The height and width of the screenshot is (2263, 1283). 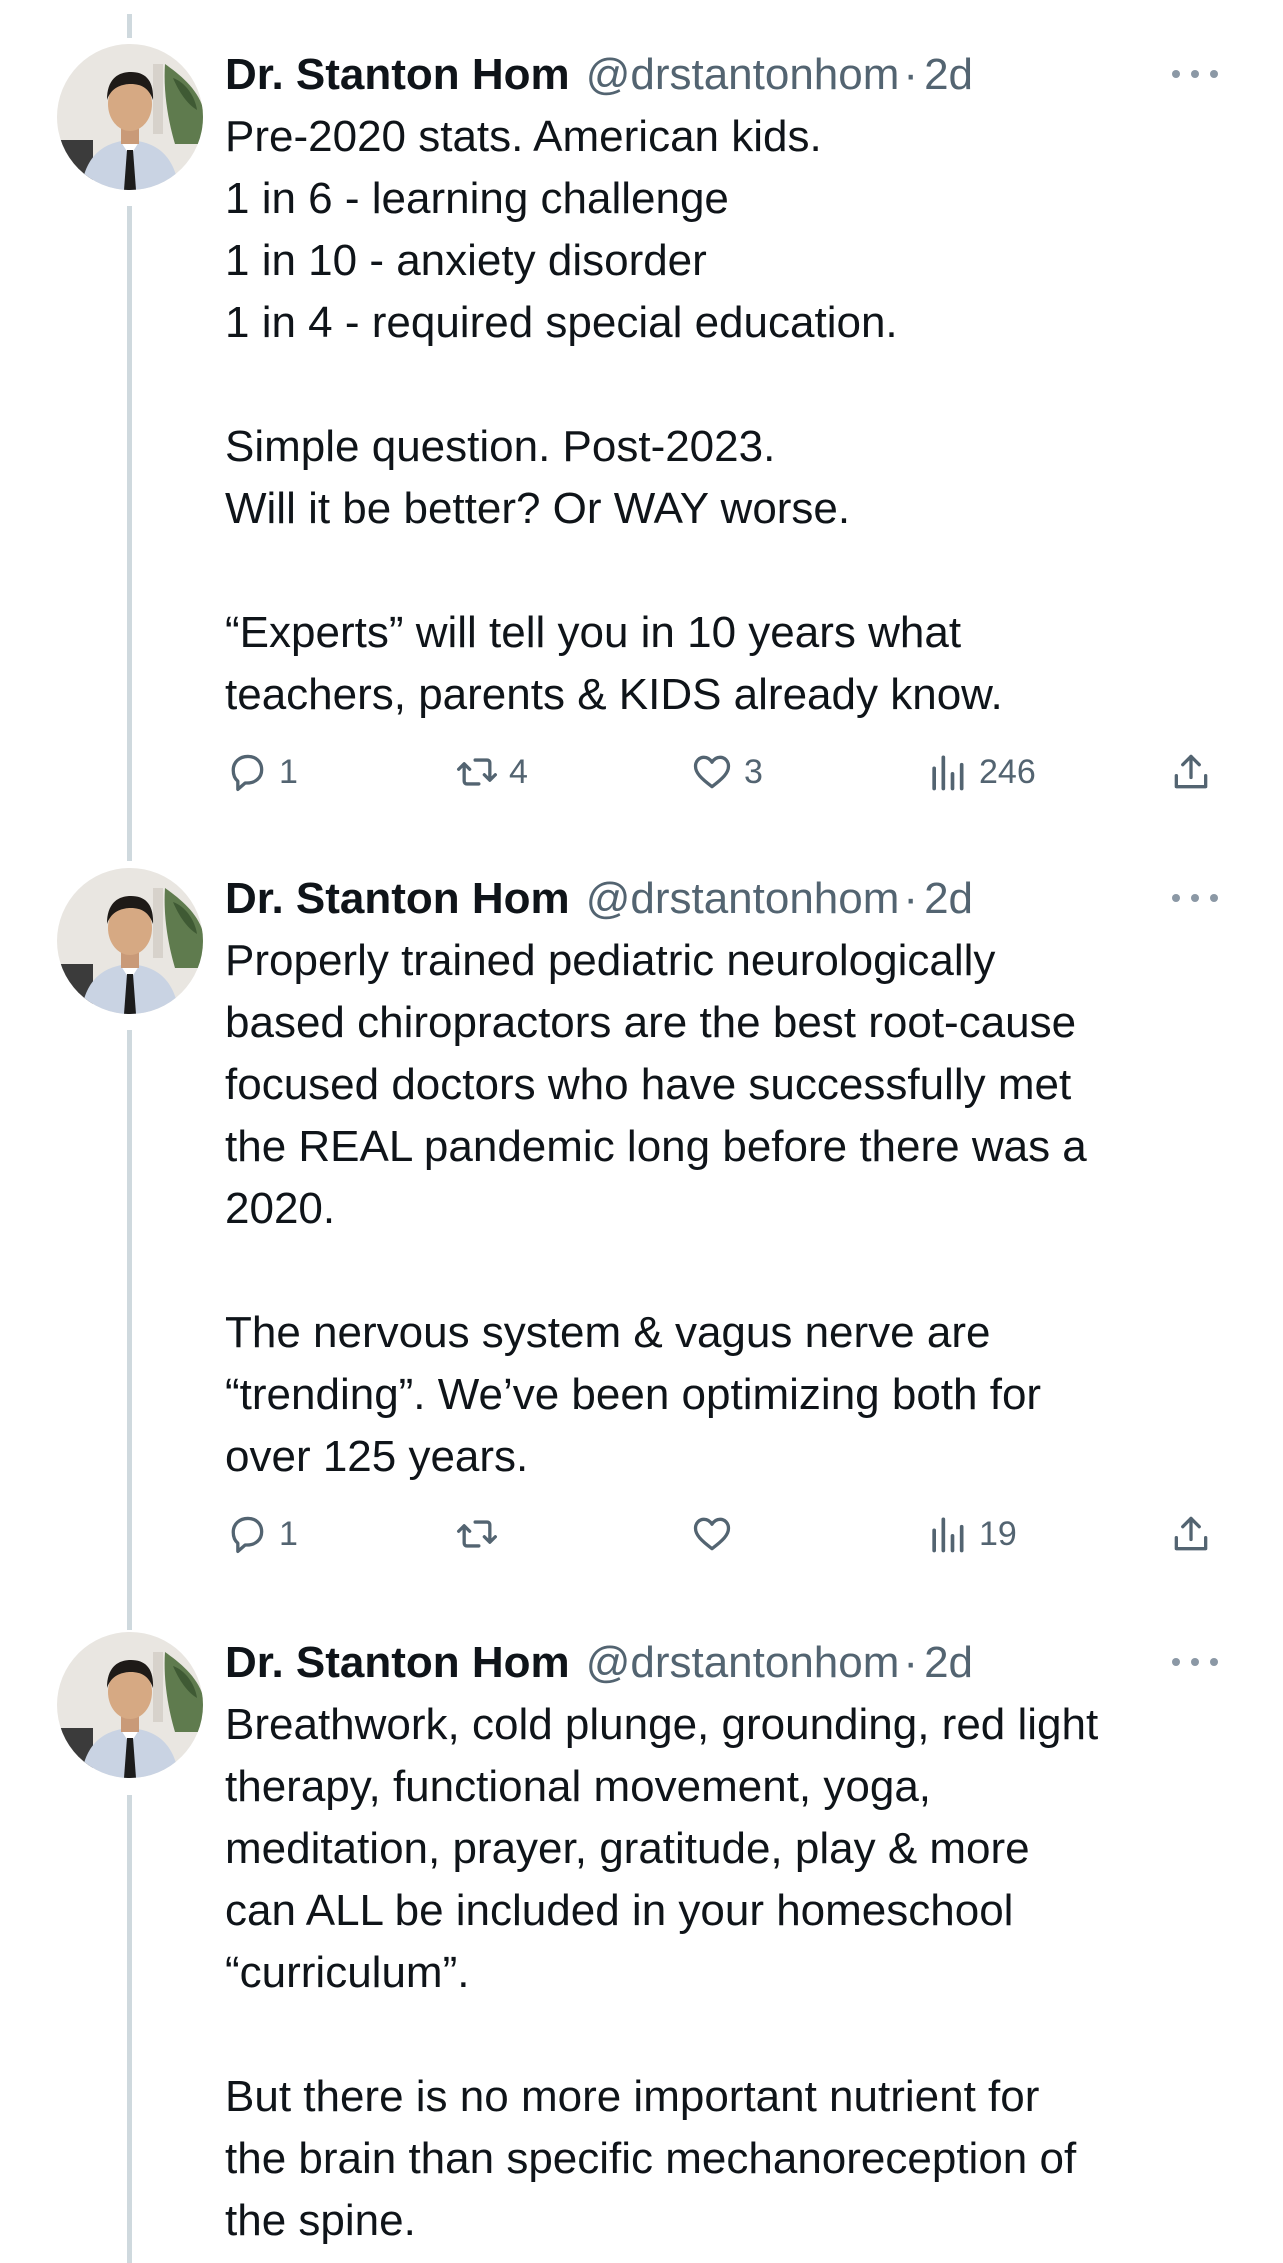 What do you see at coordinates (523, 136) in the screenshot?
I see `tweet-line: Pre-2020 stats. American kids.` at bounding box center [523, 136].